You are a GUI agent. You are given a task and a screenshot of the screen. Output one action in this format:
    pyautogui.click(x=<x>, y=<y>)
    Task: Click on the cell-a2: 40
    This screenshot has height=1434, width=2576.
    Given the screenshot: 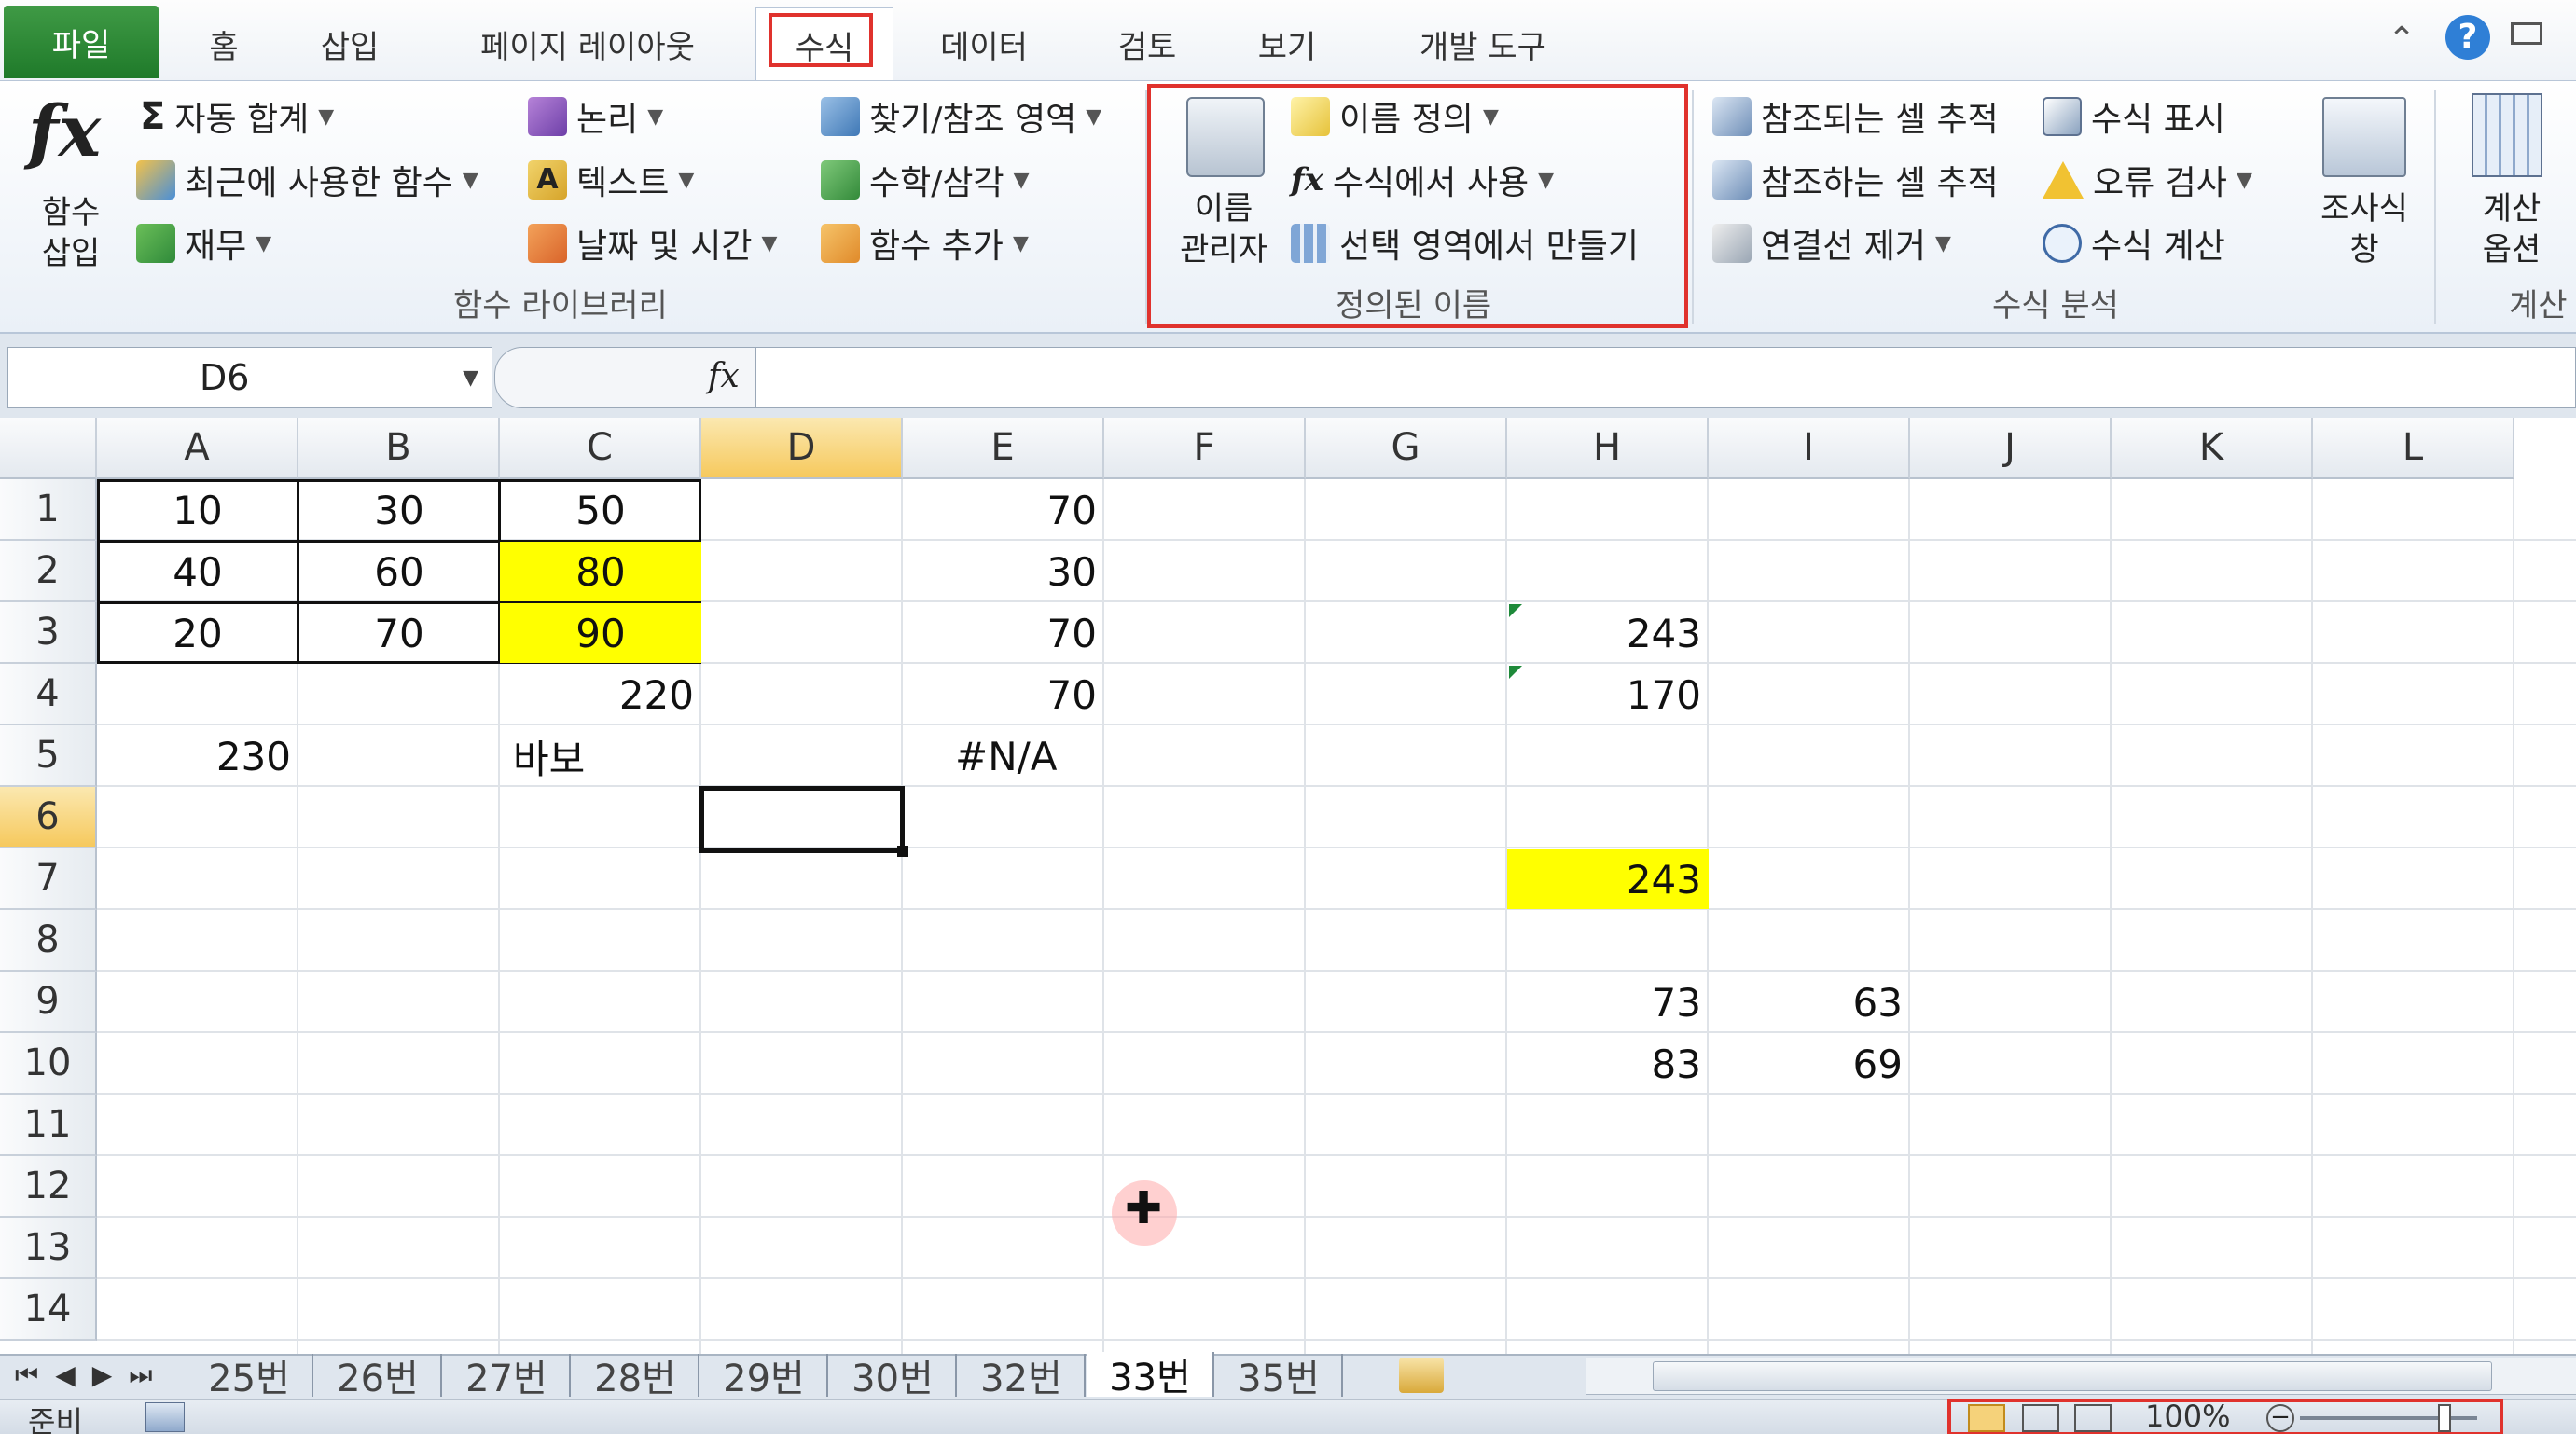 What is the action you would take?
    pyautogui.click(x=197, y=571)
    